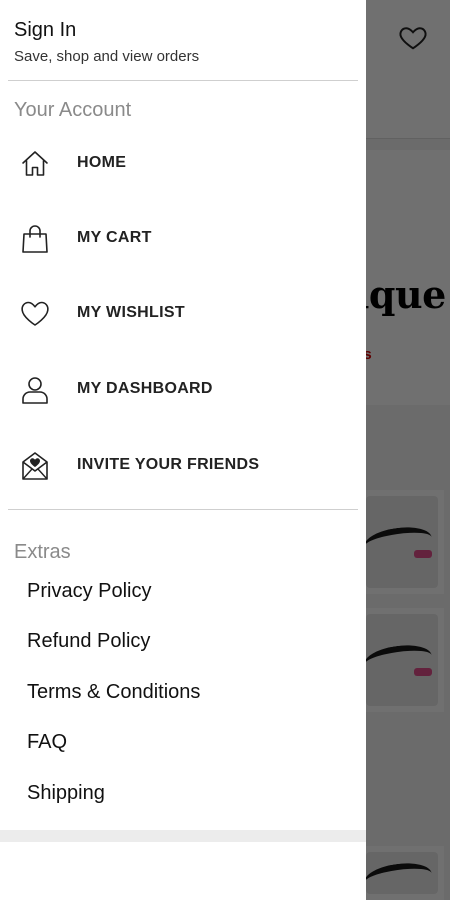 The height and width of the screenshot is (900, 450). Describe the element at coordinates (35, 390) in the screenshot. I see `user-icon` at that location.